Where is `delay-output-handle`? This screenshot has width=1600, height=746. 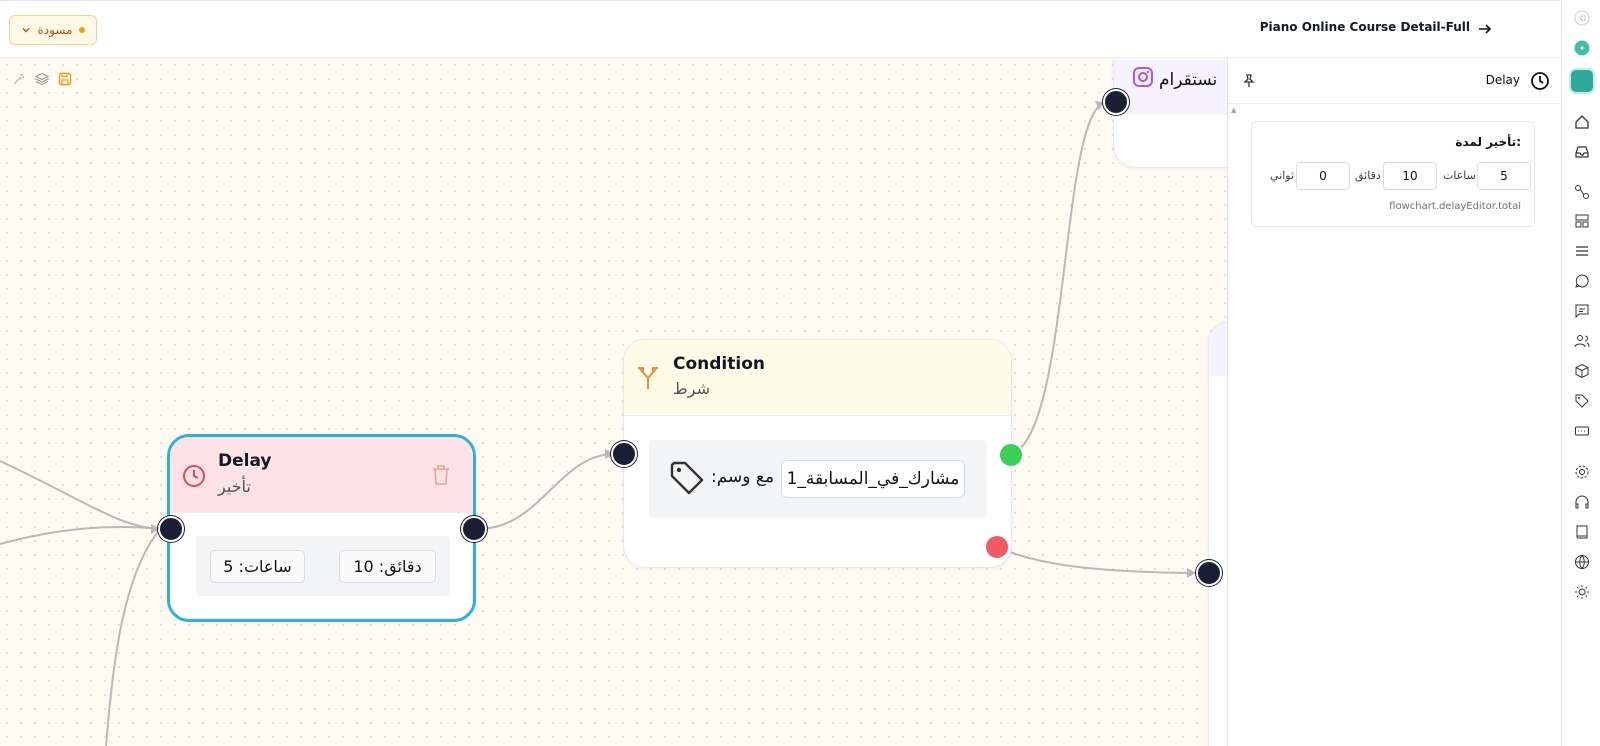
delay-output-handle is located at coordinates (474, 529).